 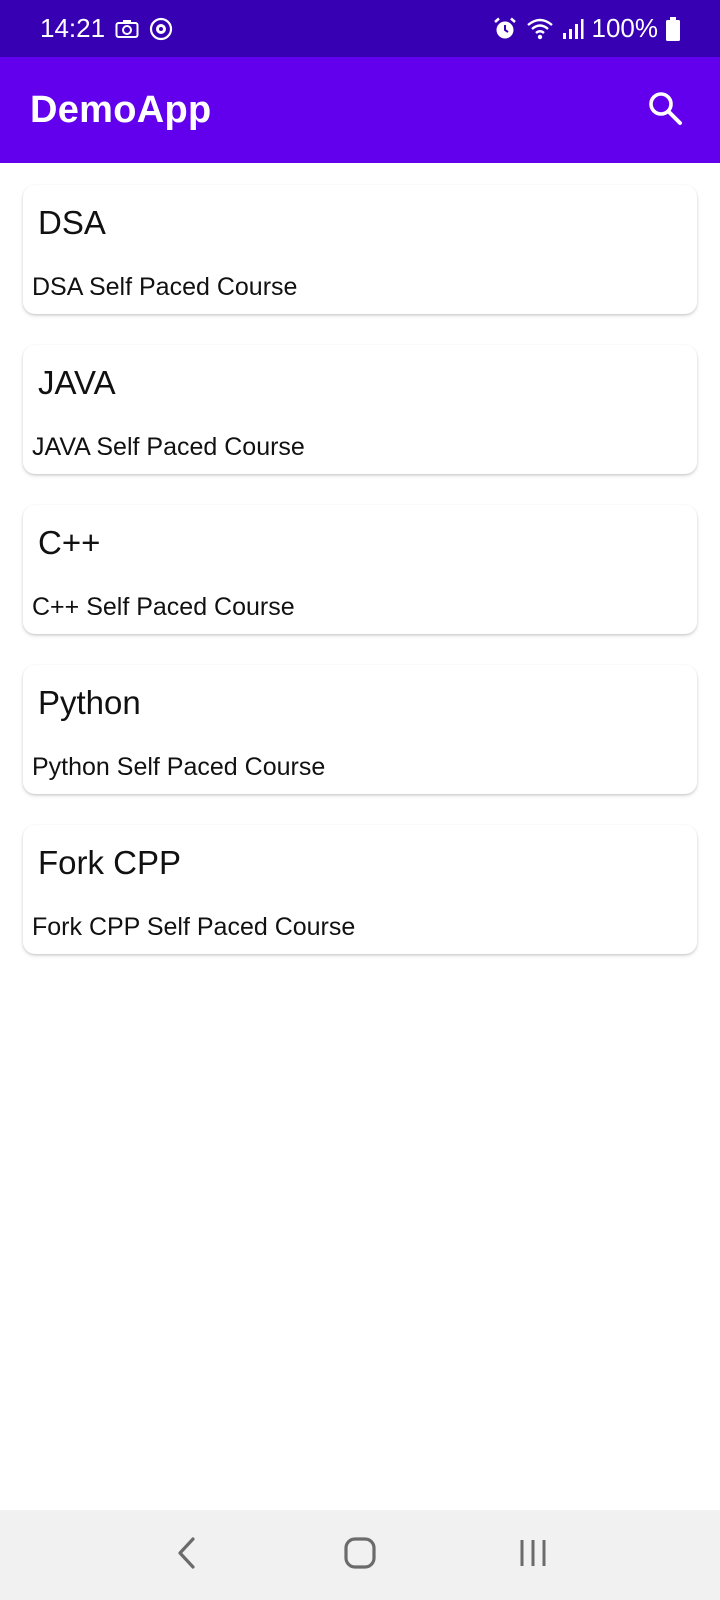 What do you see at coordinates (72, 222) in the screenshot?
I see `course-title: DSA` at bounding box center [72, 222].